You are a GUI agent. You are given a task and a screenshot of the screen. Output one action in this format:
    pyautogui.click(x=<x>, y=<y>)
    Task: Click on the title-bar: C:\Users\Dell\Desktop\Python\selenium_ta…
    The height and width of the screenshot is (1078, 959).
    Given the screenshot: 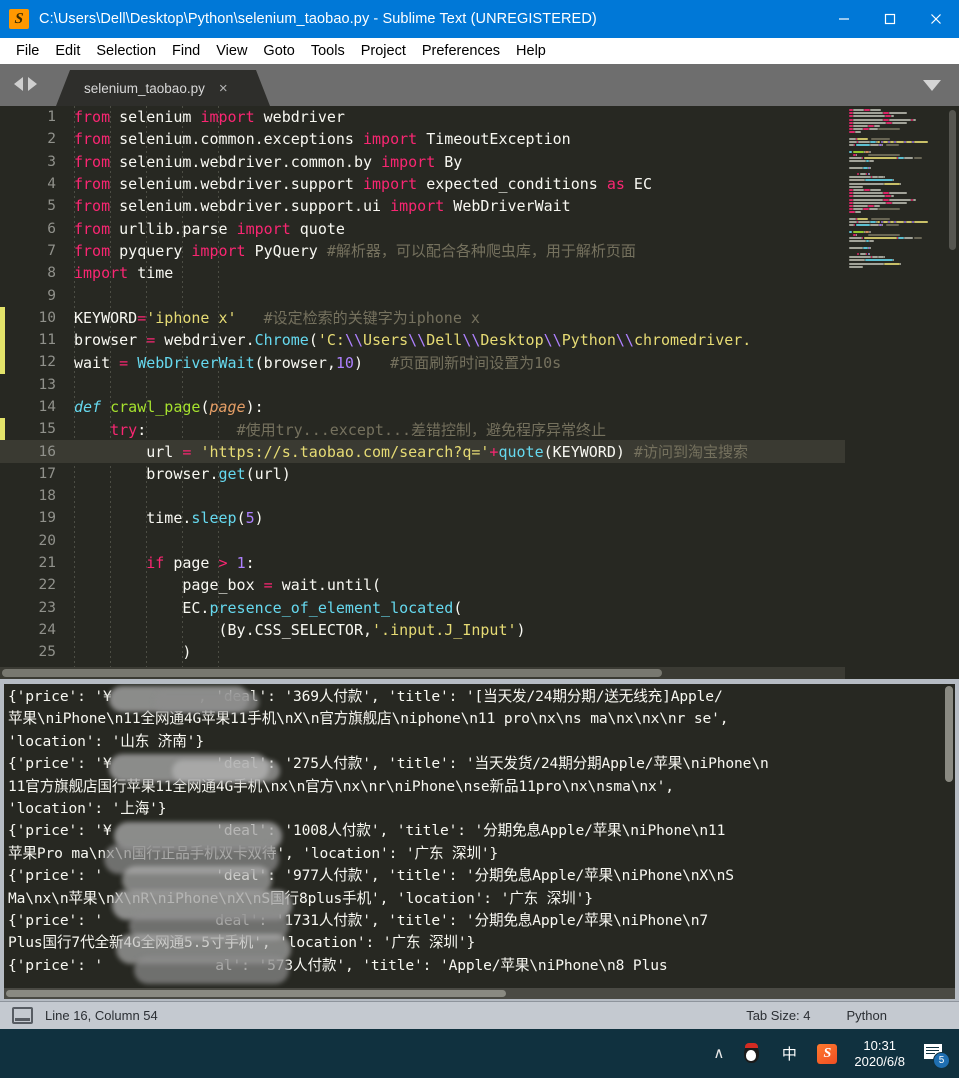 What is the action you would take?
    pyautogui.click(x=479, y=19)
    